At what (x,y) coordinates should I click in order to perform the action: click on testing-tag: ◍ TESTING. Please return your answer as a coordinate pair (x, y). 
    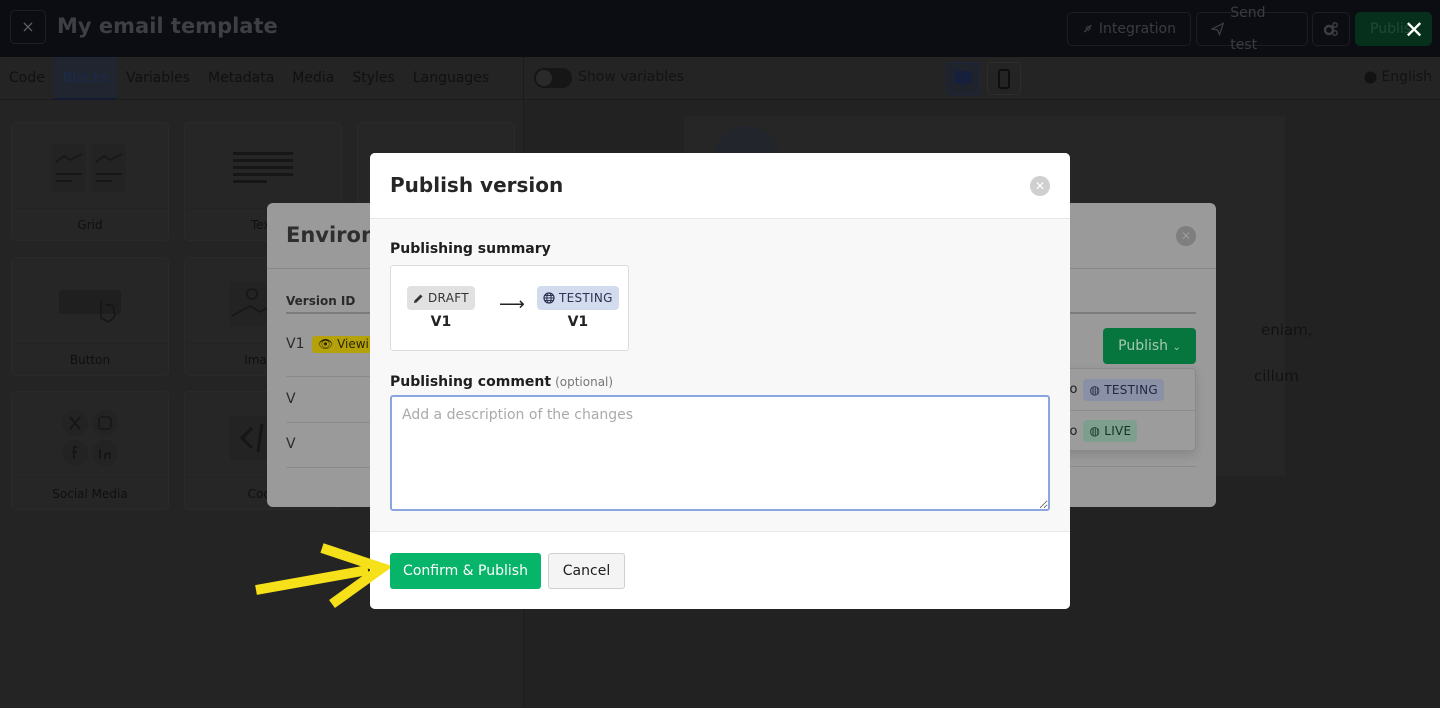
    Looking at the image, I should click on (1123, 389).